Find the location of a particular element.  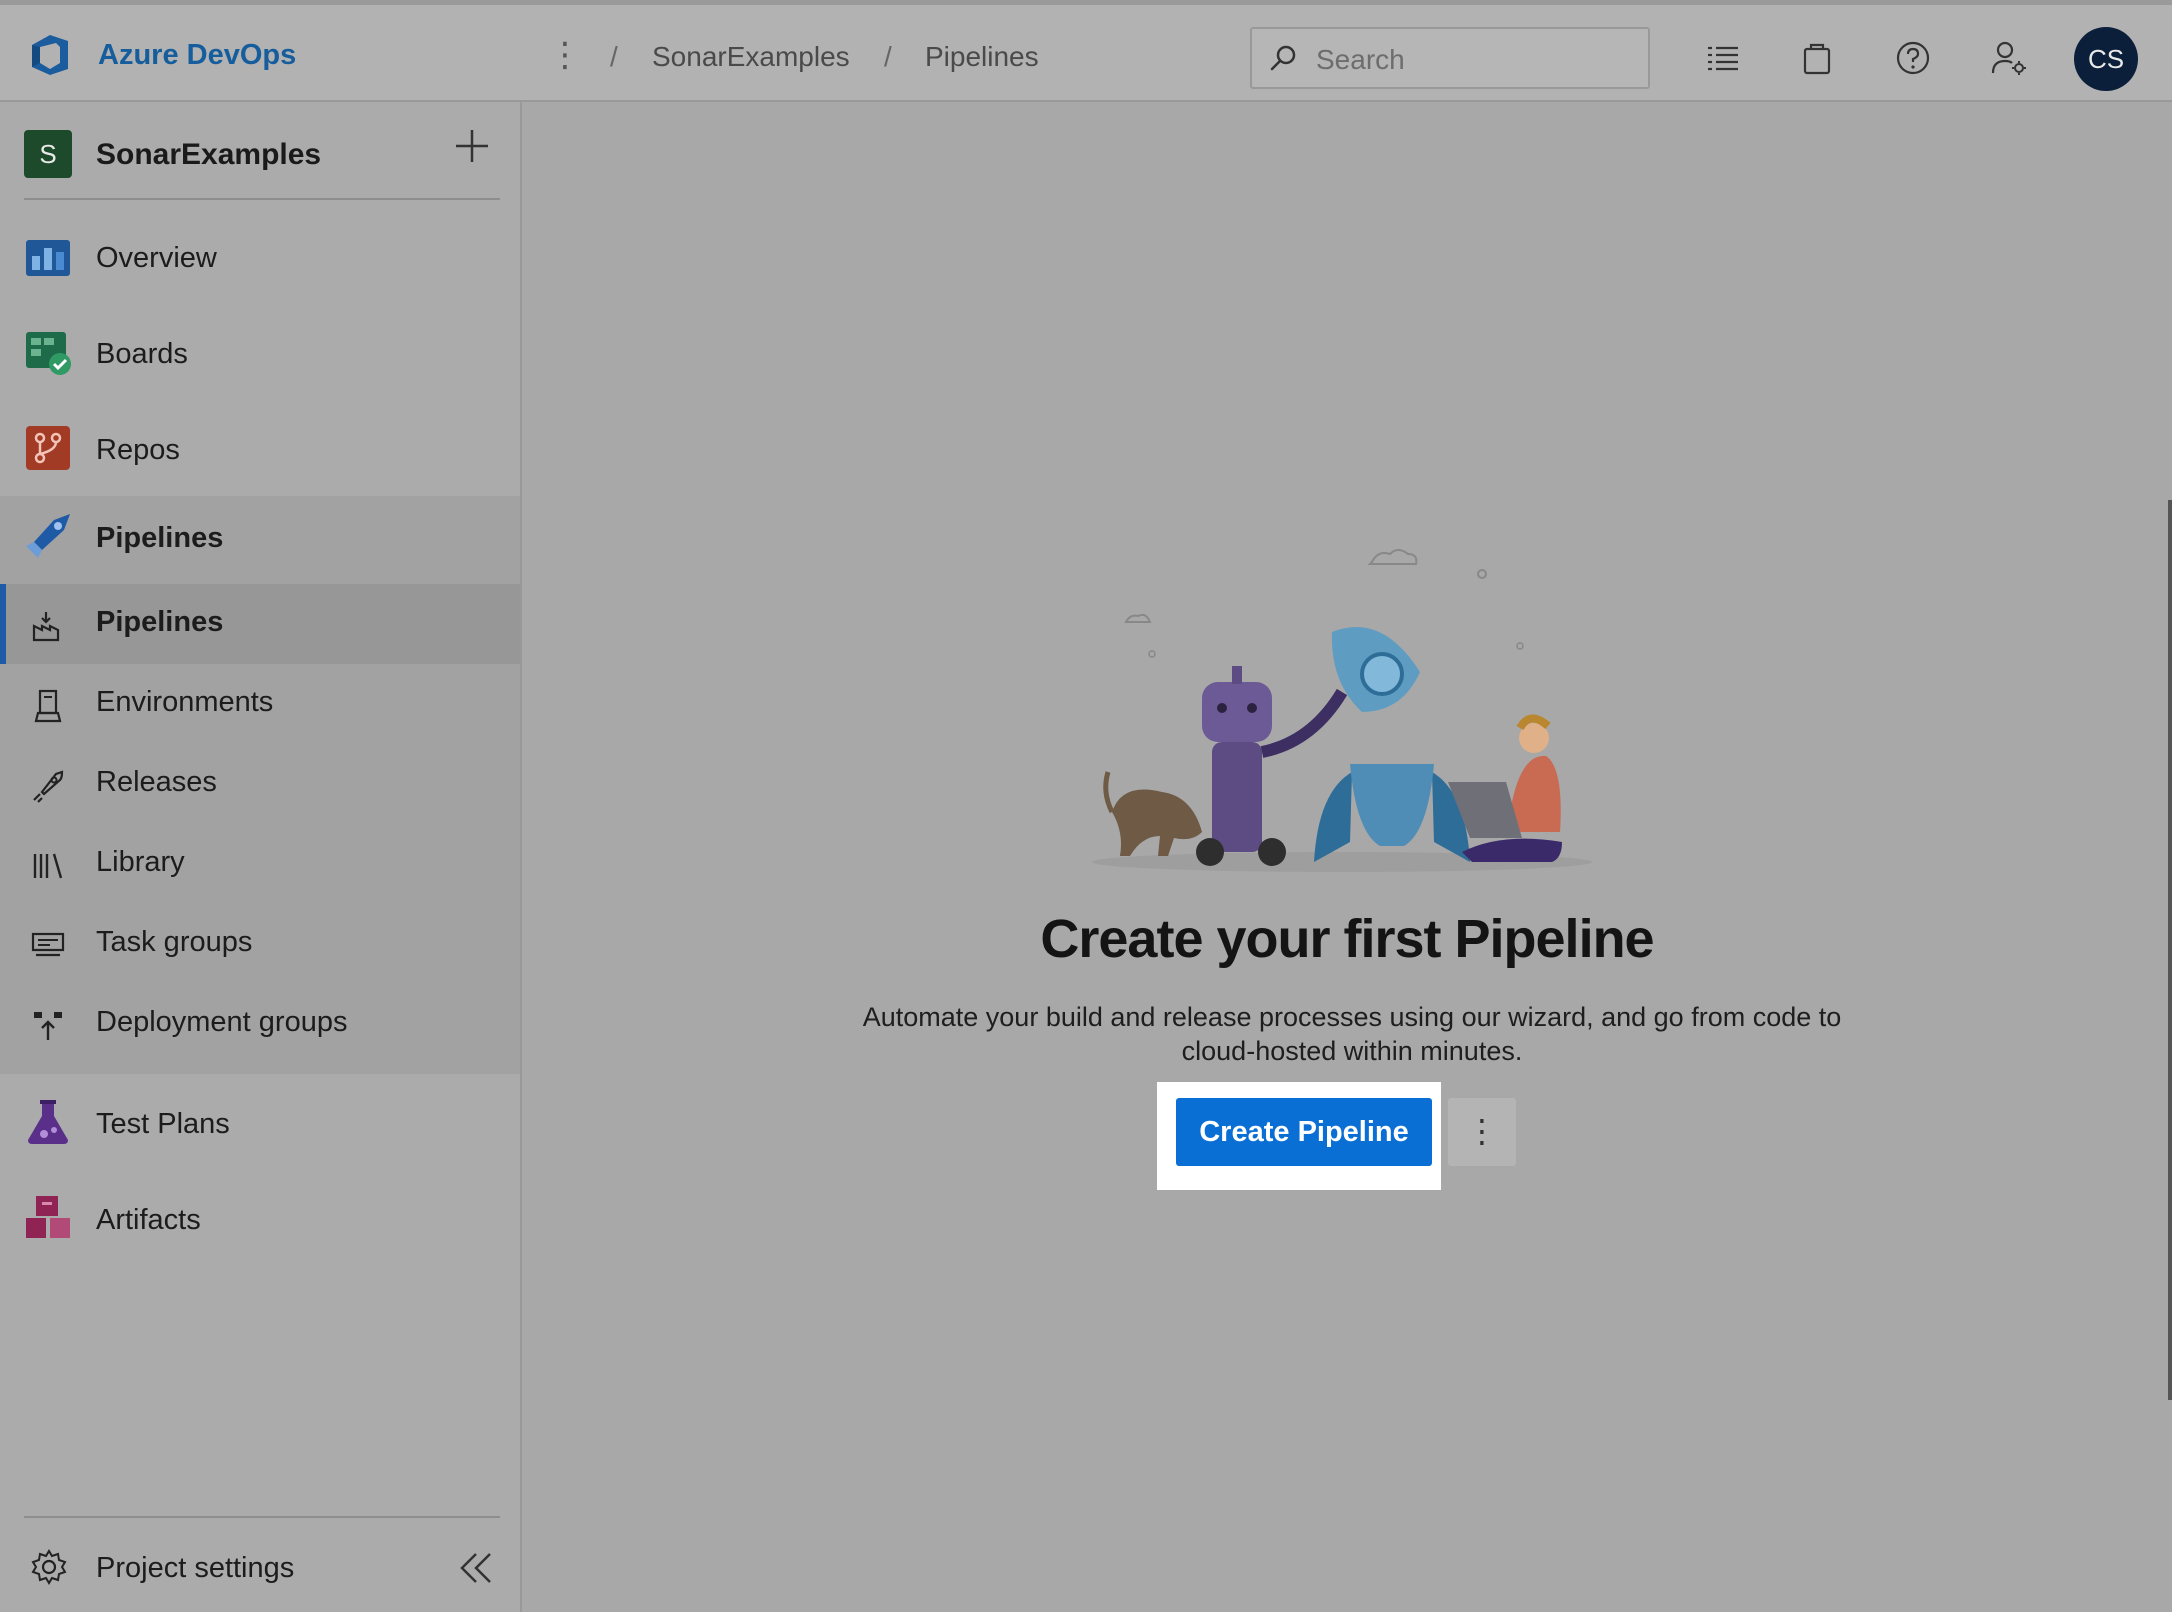

sidebar-item-repos: Repos is located at coordinates (260, 448).